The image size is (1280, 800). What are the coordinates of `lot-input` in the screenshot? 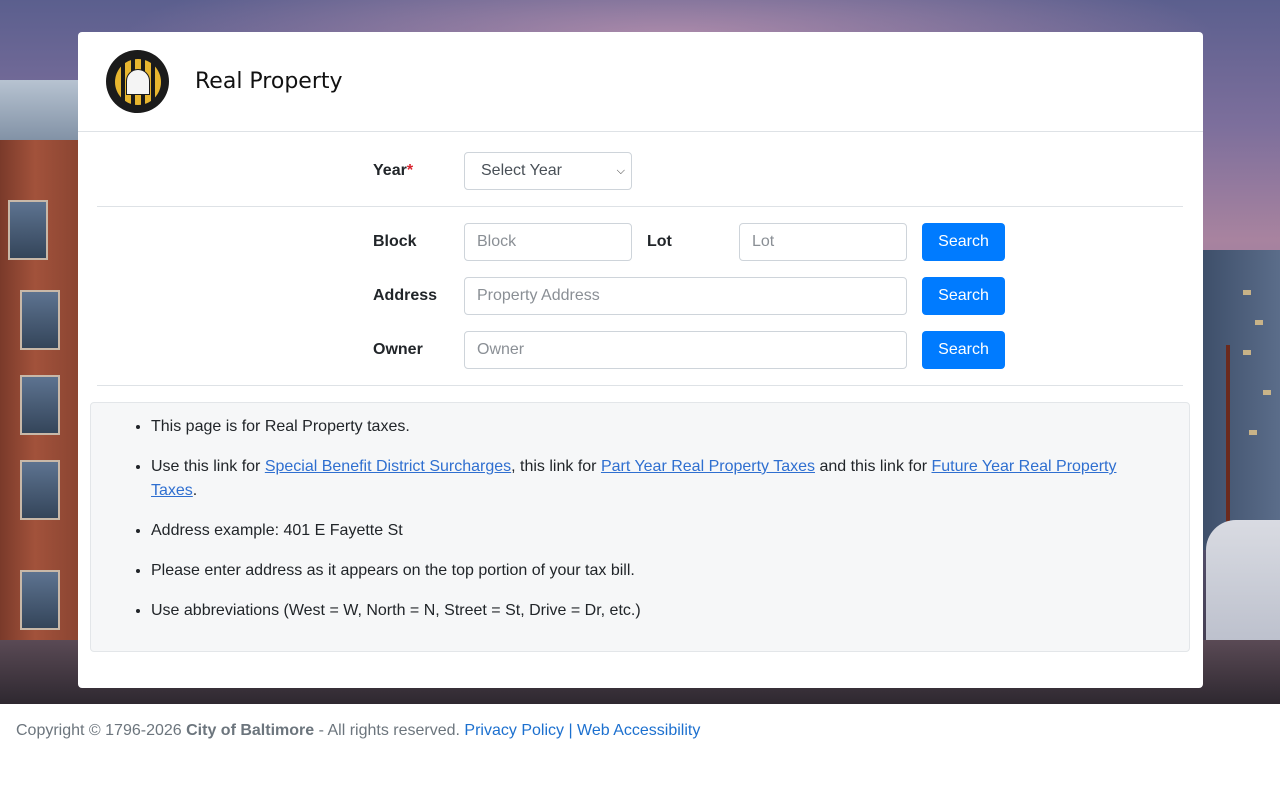 It's located at (823, 242).